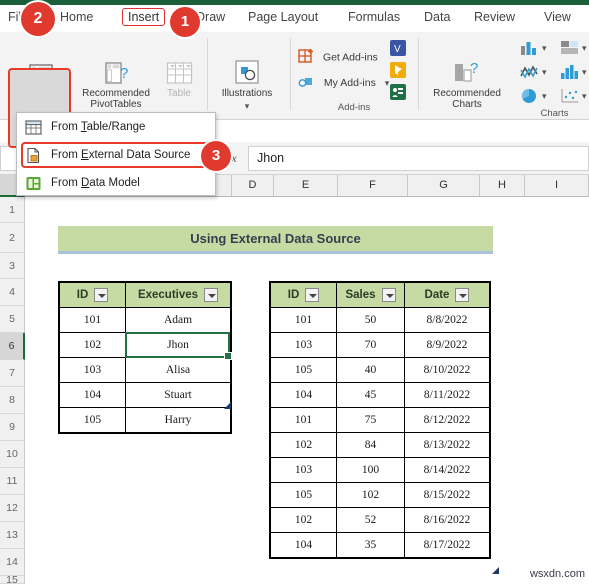 This screenshot has height=584, width=589. I want to click on line-chart-chevron-down-icon: ▾, so click(544, 72).